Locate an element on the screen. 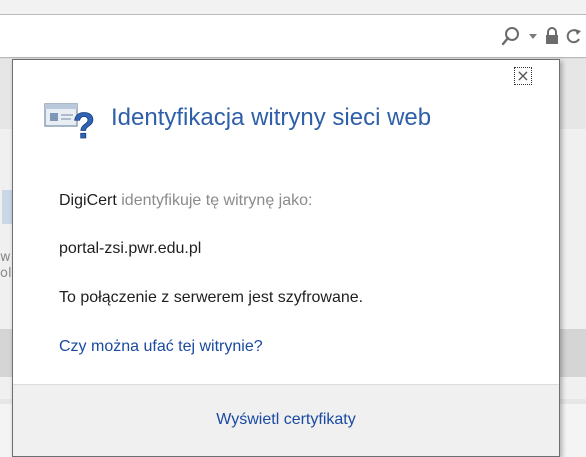 Image resolution: width=586 pixels, height=457 pixels. lock-icon is located at coordinates (552, 36).